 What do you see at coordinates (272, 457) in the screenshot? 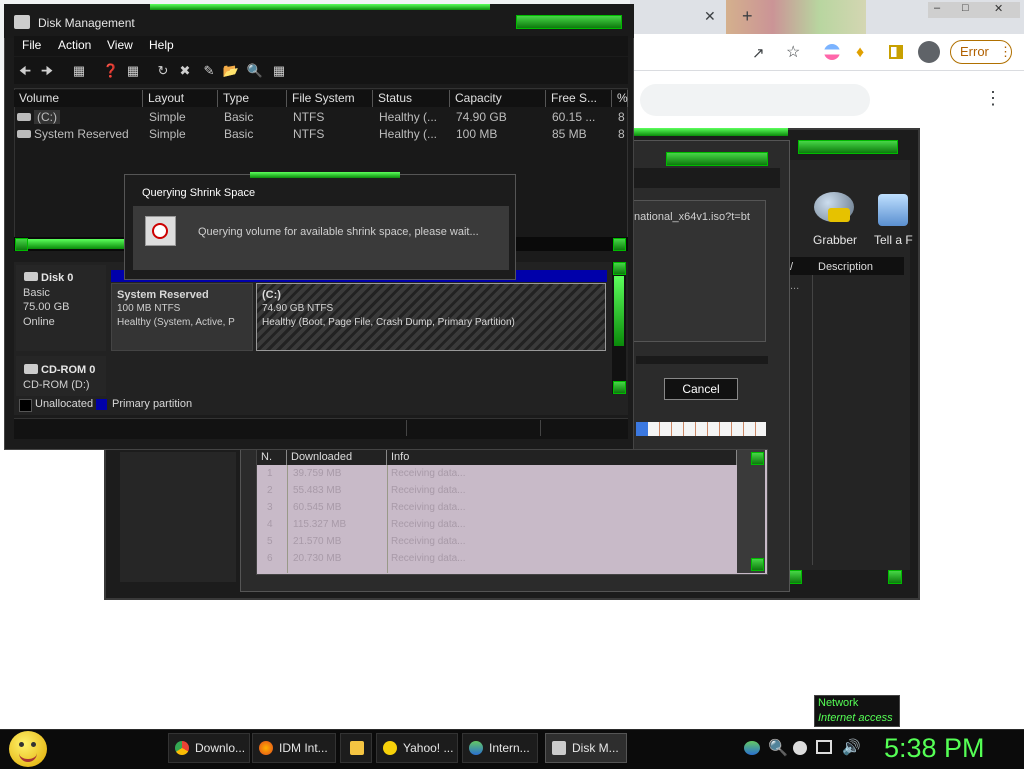
I see `col-n-header: N.` at bounding box center [272, 457].